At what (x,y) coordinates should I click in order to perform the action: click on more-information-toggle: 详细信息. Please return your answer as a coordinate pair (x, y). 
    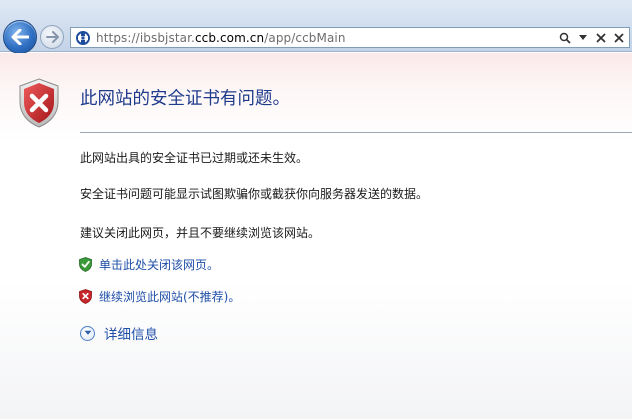
    Looking at the image, I should click on (119, 333).